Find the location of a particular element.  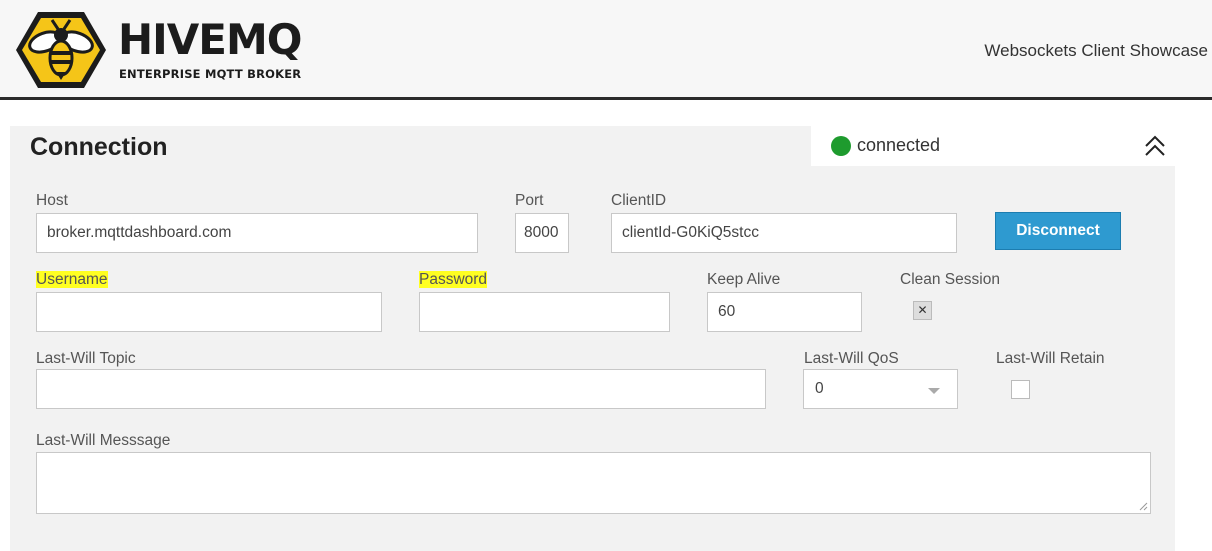

last-will-message-field is located at coordinates (593, 483).